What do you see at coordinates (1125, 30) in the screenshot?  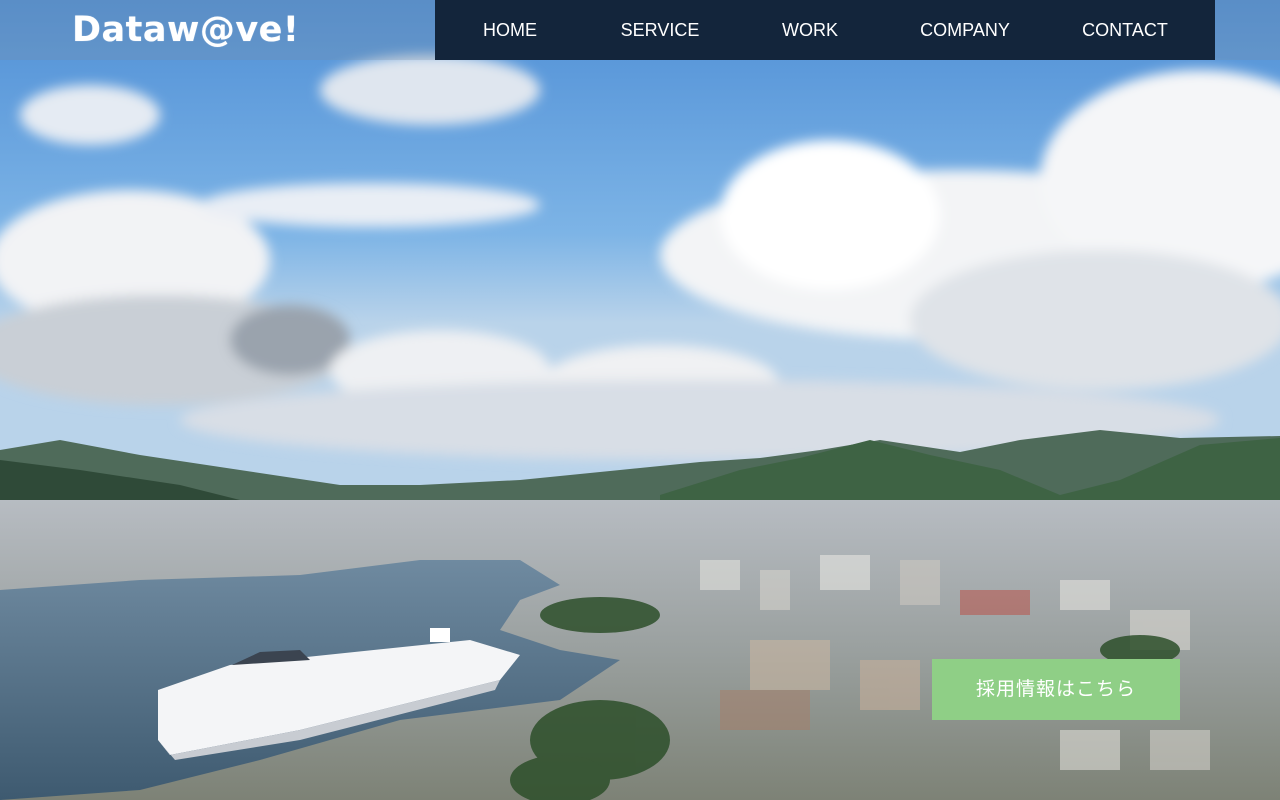 I see `nav-item-contact: CONTACT` at bounding box center [1125, 30].